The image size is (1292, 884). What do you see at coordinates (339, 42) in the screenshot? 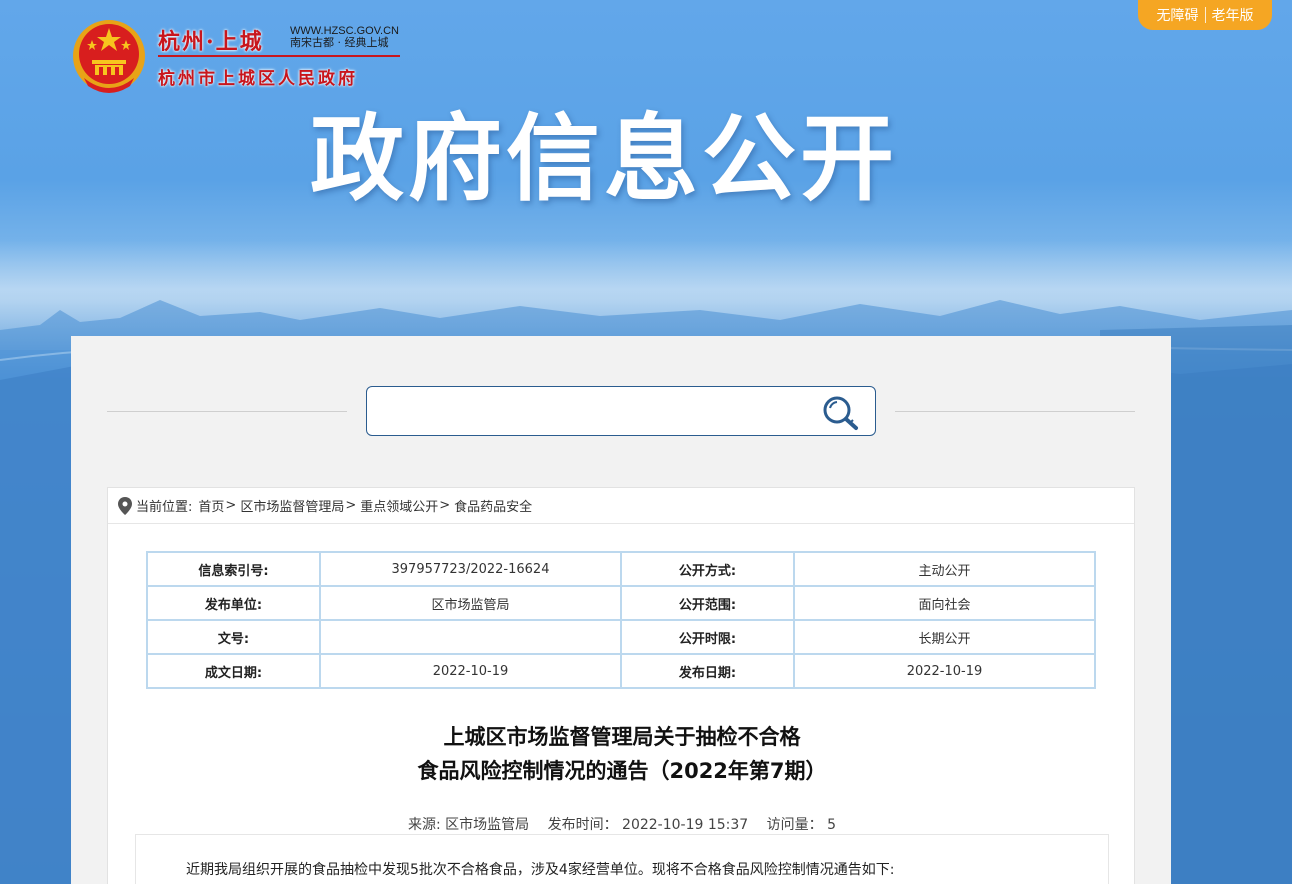
I see `brand-slogan: 南宋古都 · 经典上城` at bounding box center [339, 42].